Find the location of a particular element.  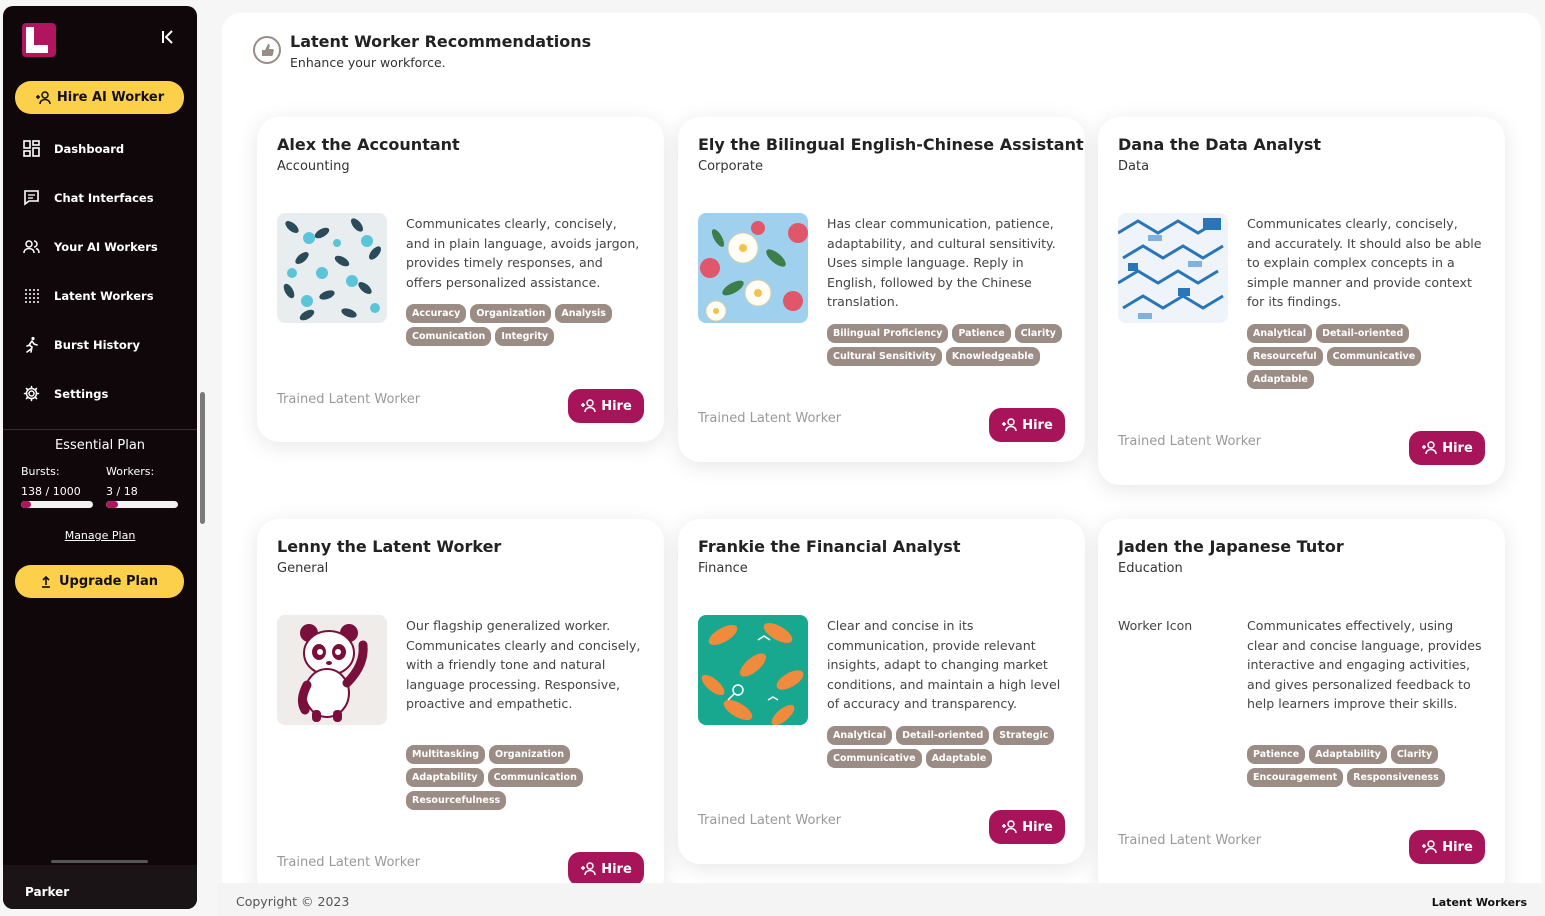

manage-plan-link: Manage Plan is located at coordinates (100, 535).